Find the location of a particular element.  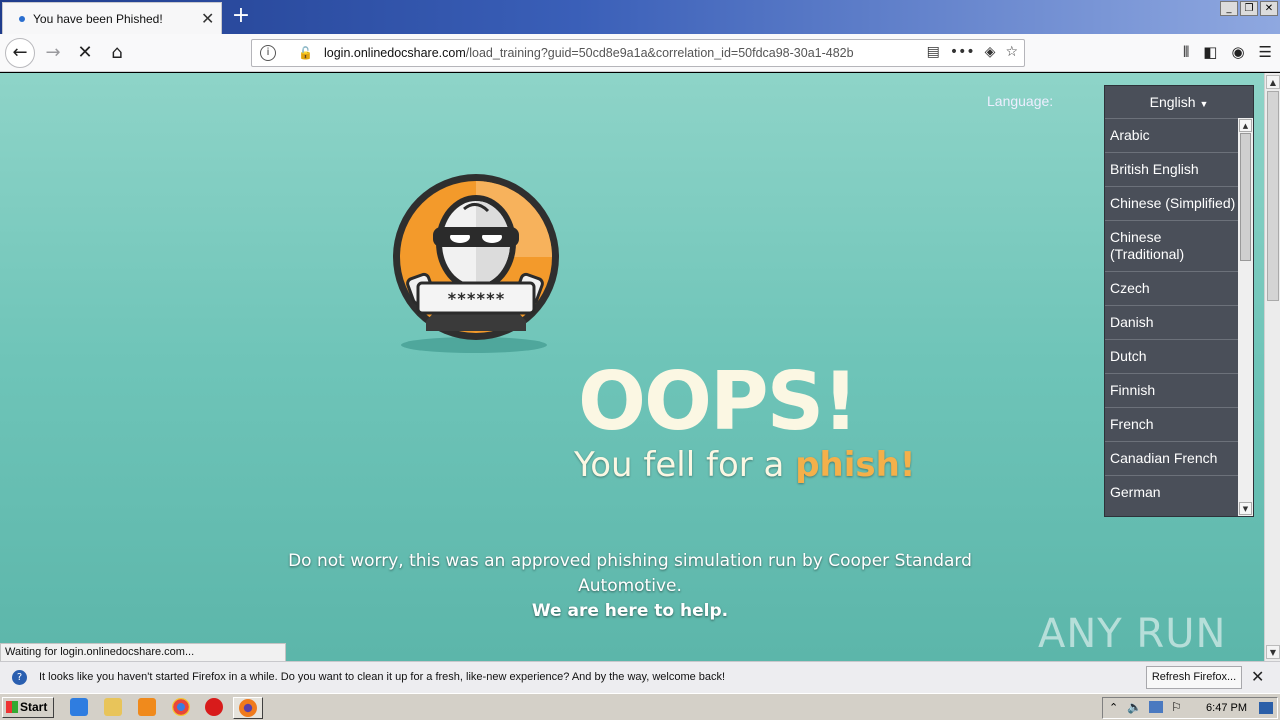

network-icon is located at coordinates (1156, 707).